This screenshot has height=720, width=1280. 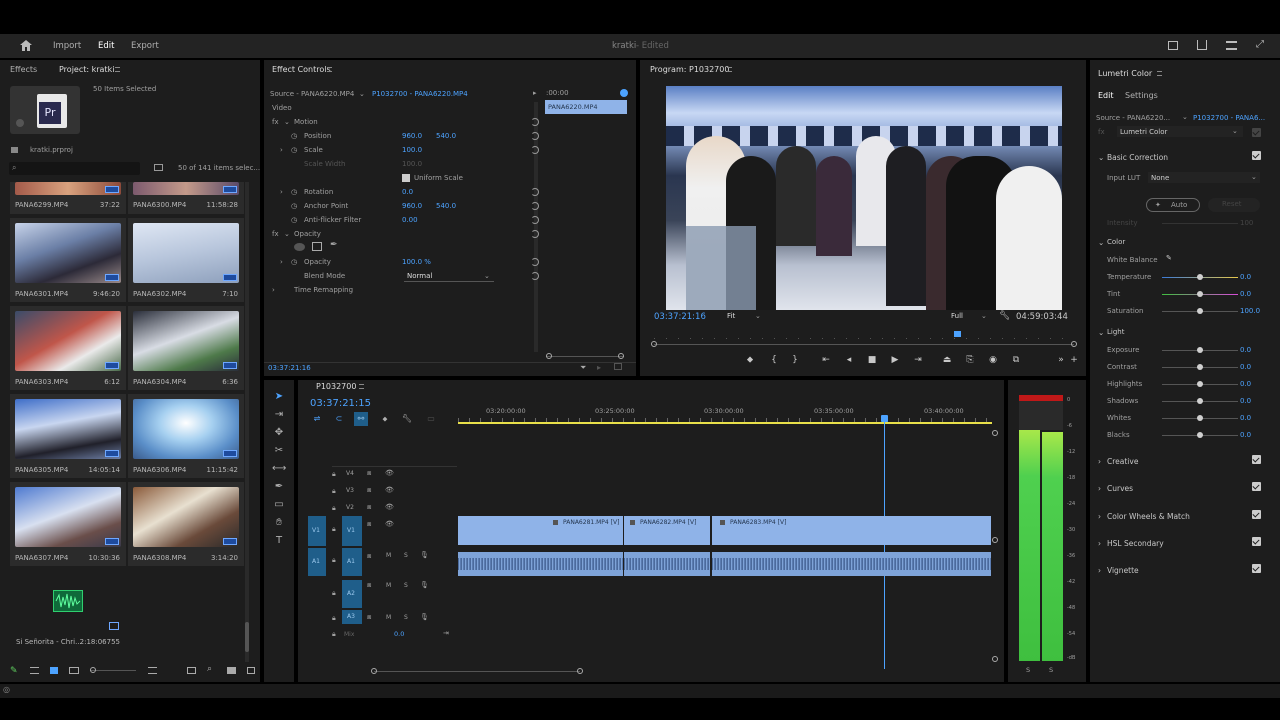 I want to click on new-item-icon, so click(x=251, y=670).